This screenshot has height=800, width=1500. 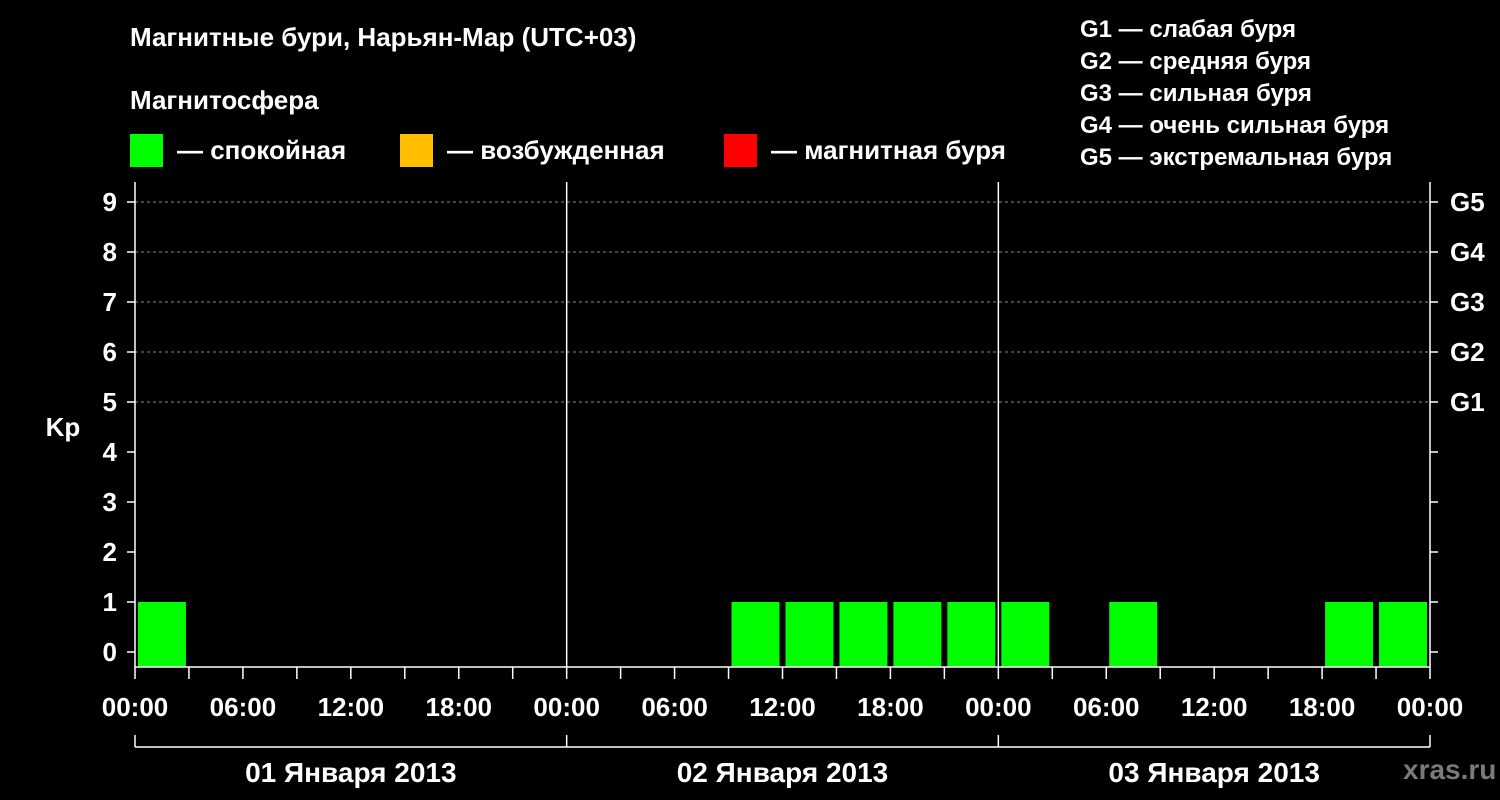 I want to click on y-tick-label: 0, so click(x=110, y=652).